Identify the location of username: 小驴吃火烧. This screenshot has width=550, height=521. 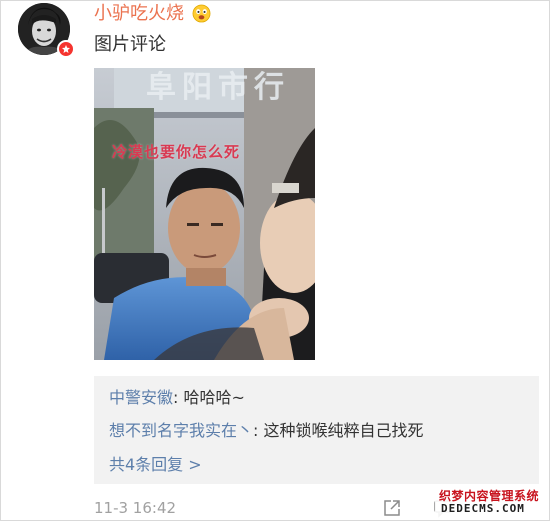
(139, 14).